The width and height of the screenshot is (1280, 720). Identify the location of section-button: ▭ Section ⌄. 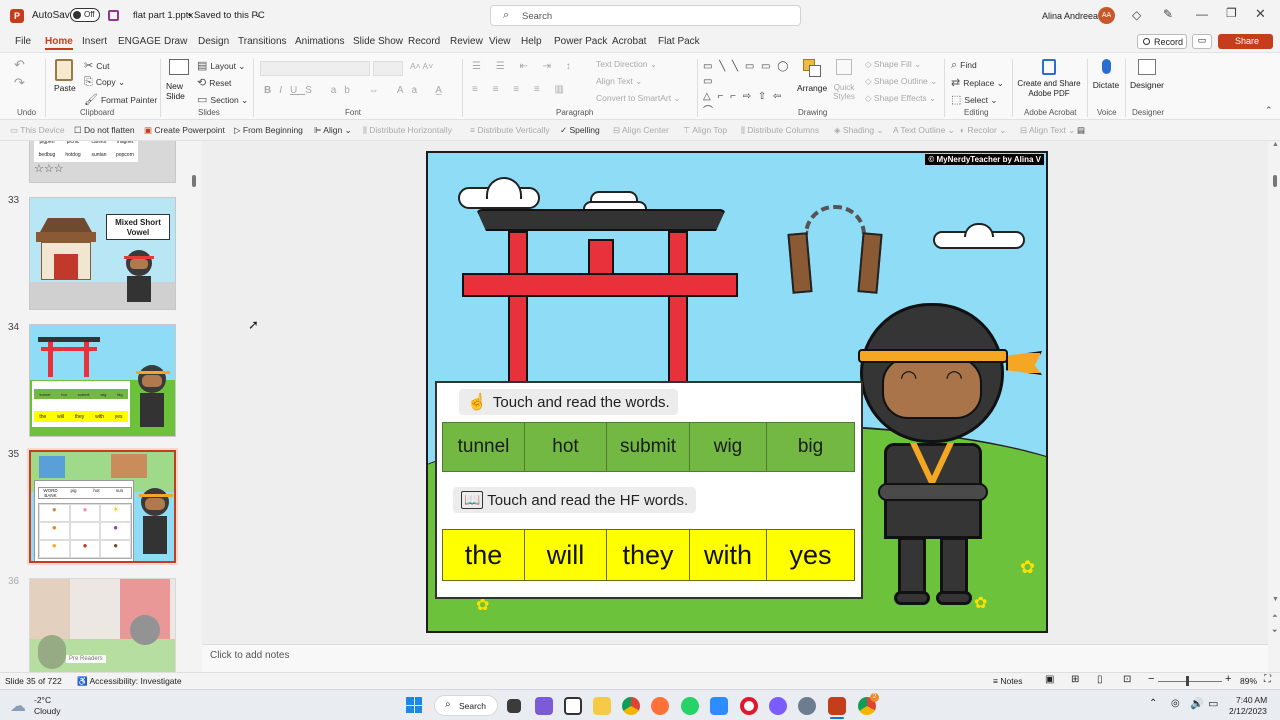
(222, 99).